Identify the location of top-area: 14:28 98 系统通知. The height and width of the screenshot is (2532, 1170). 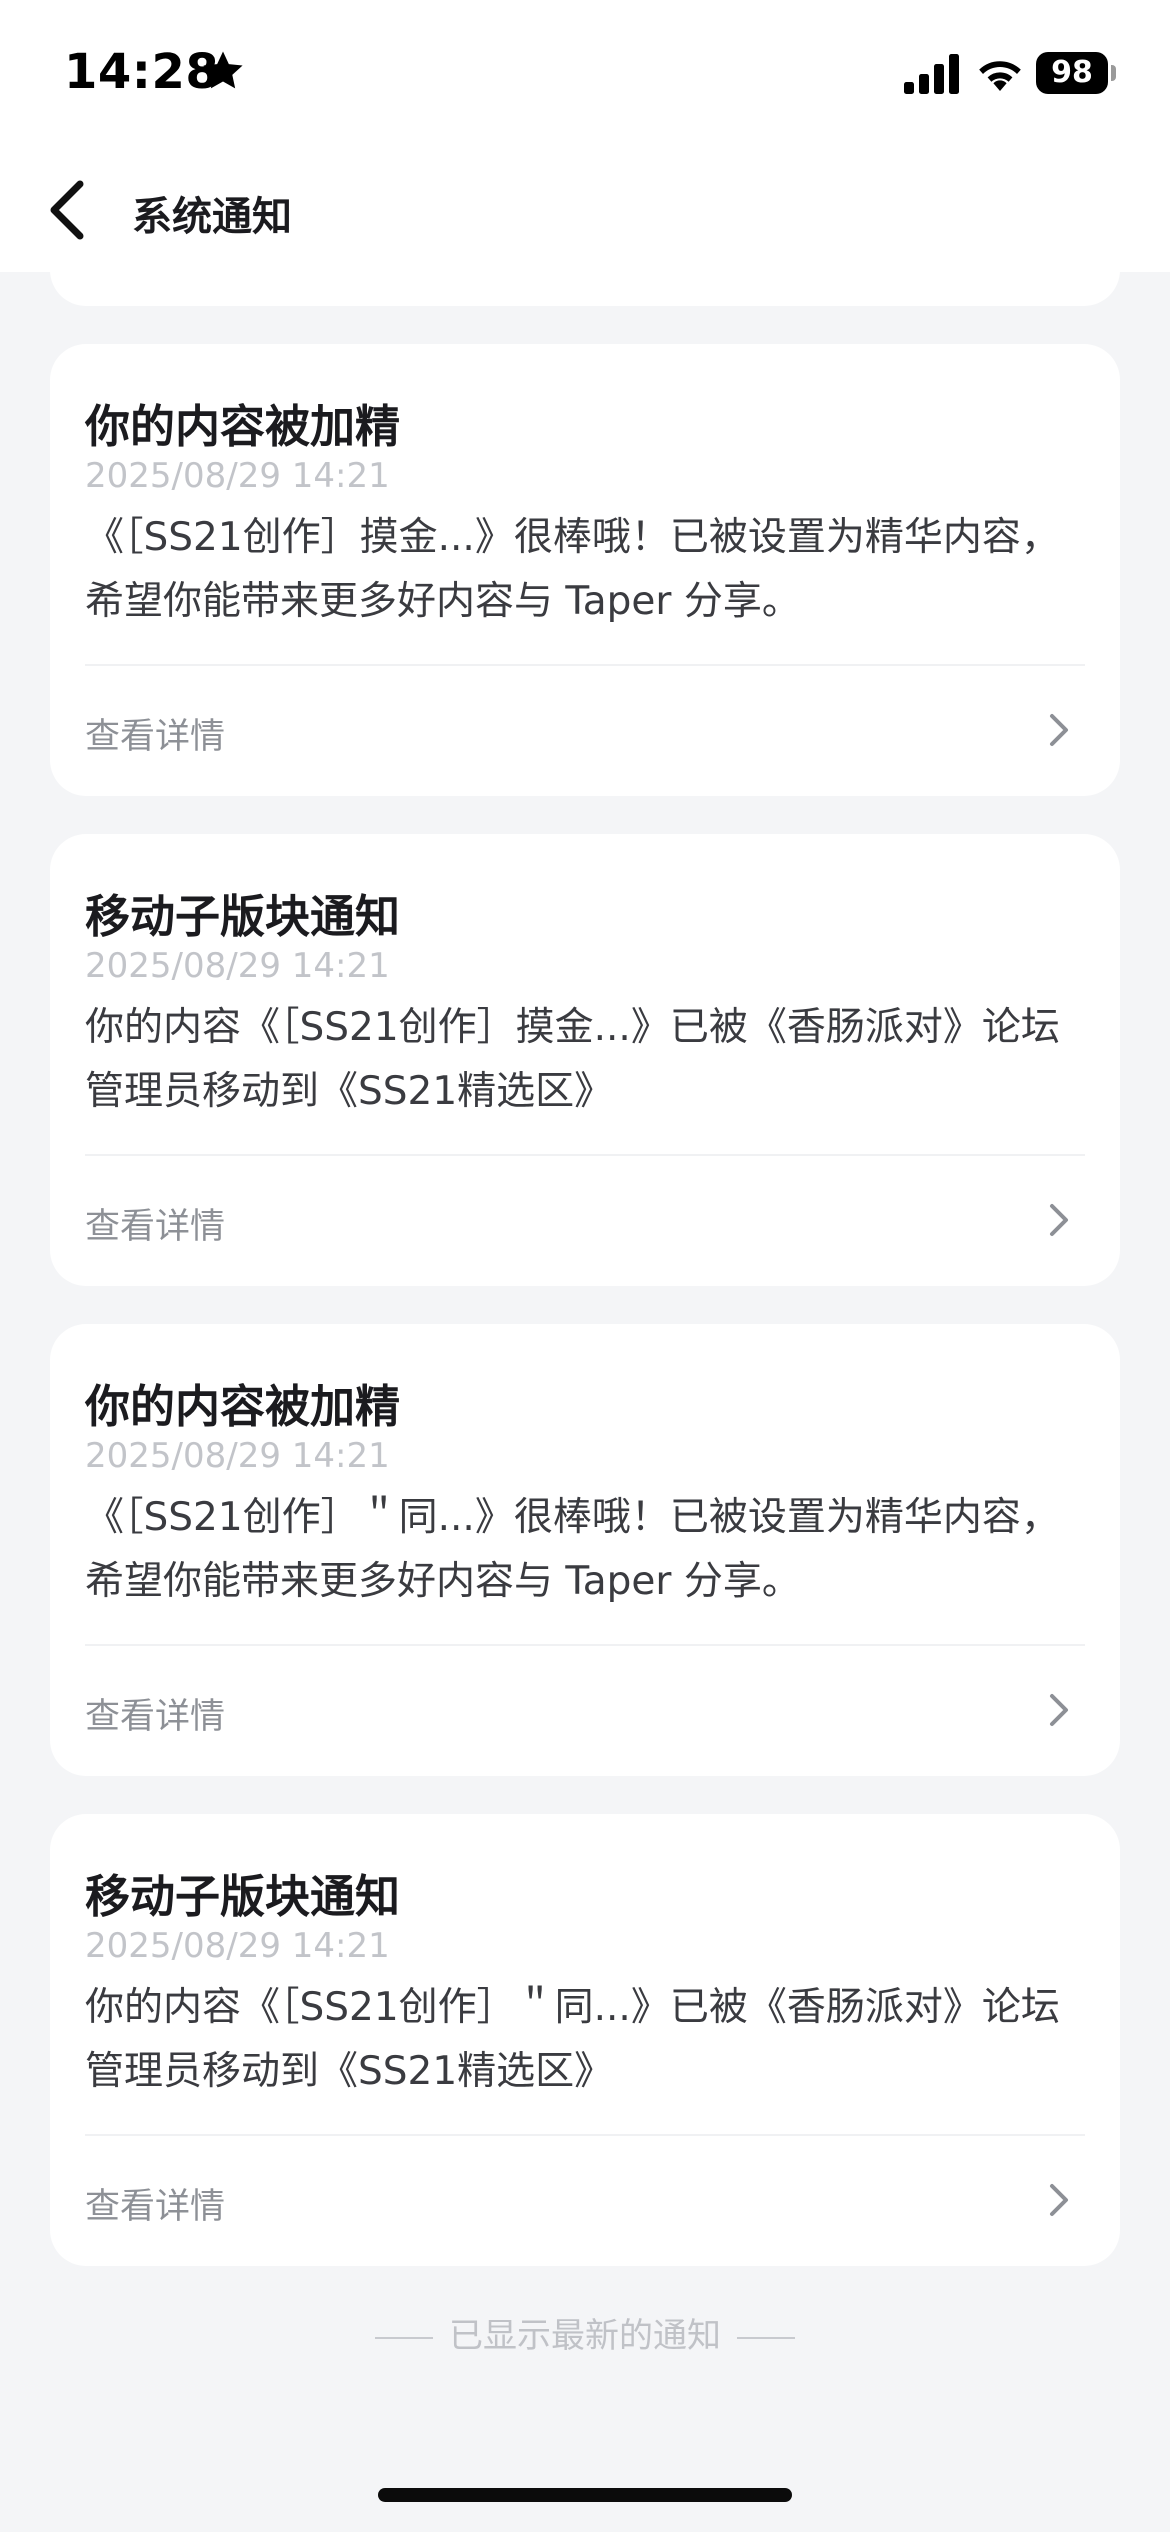
(585, 136).